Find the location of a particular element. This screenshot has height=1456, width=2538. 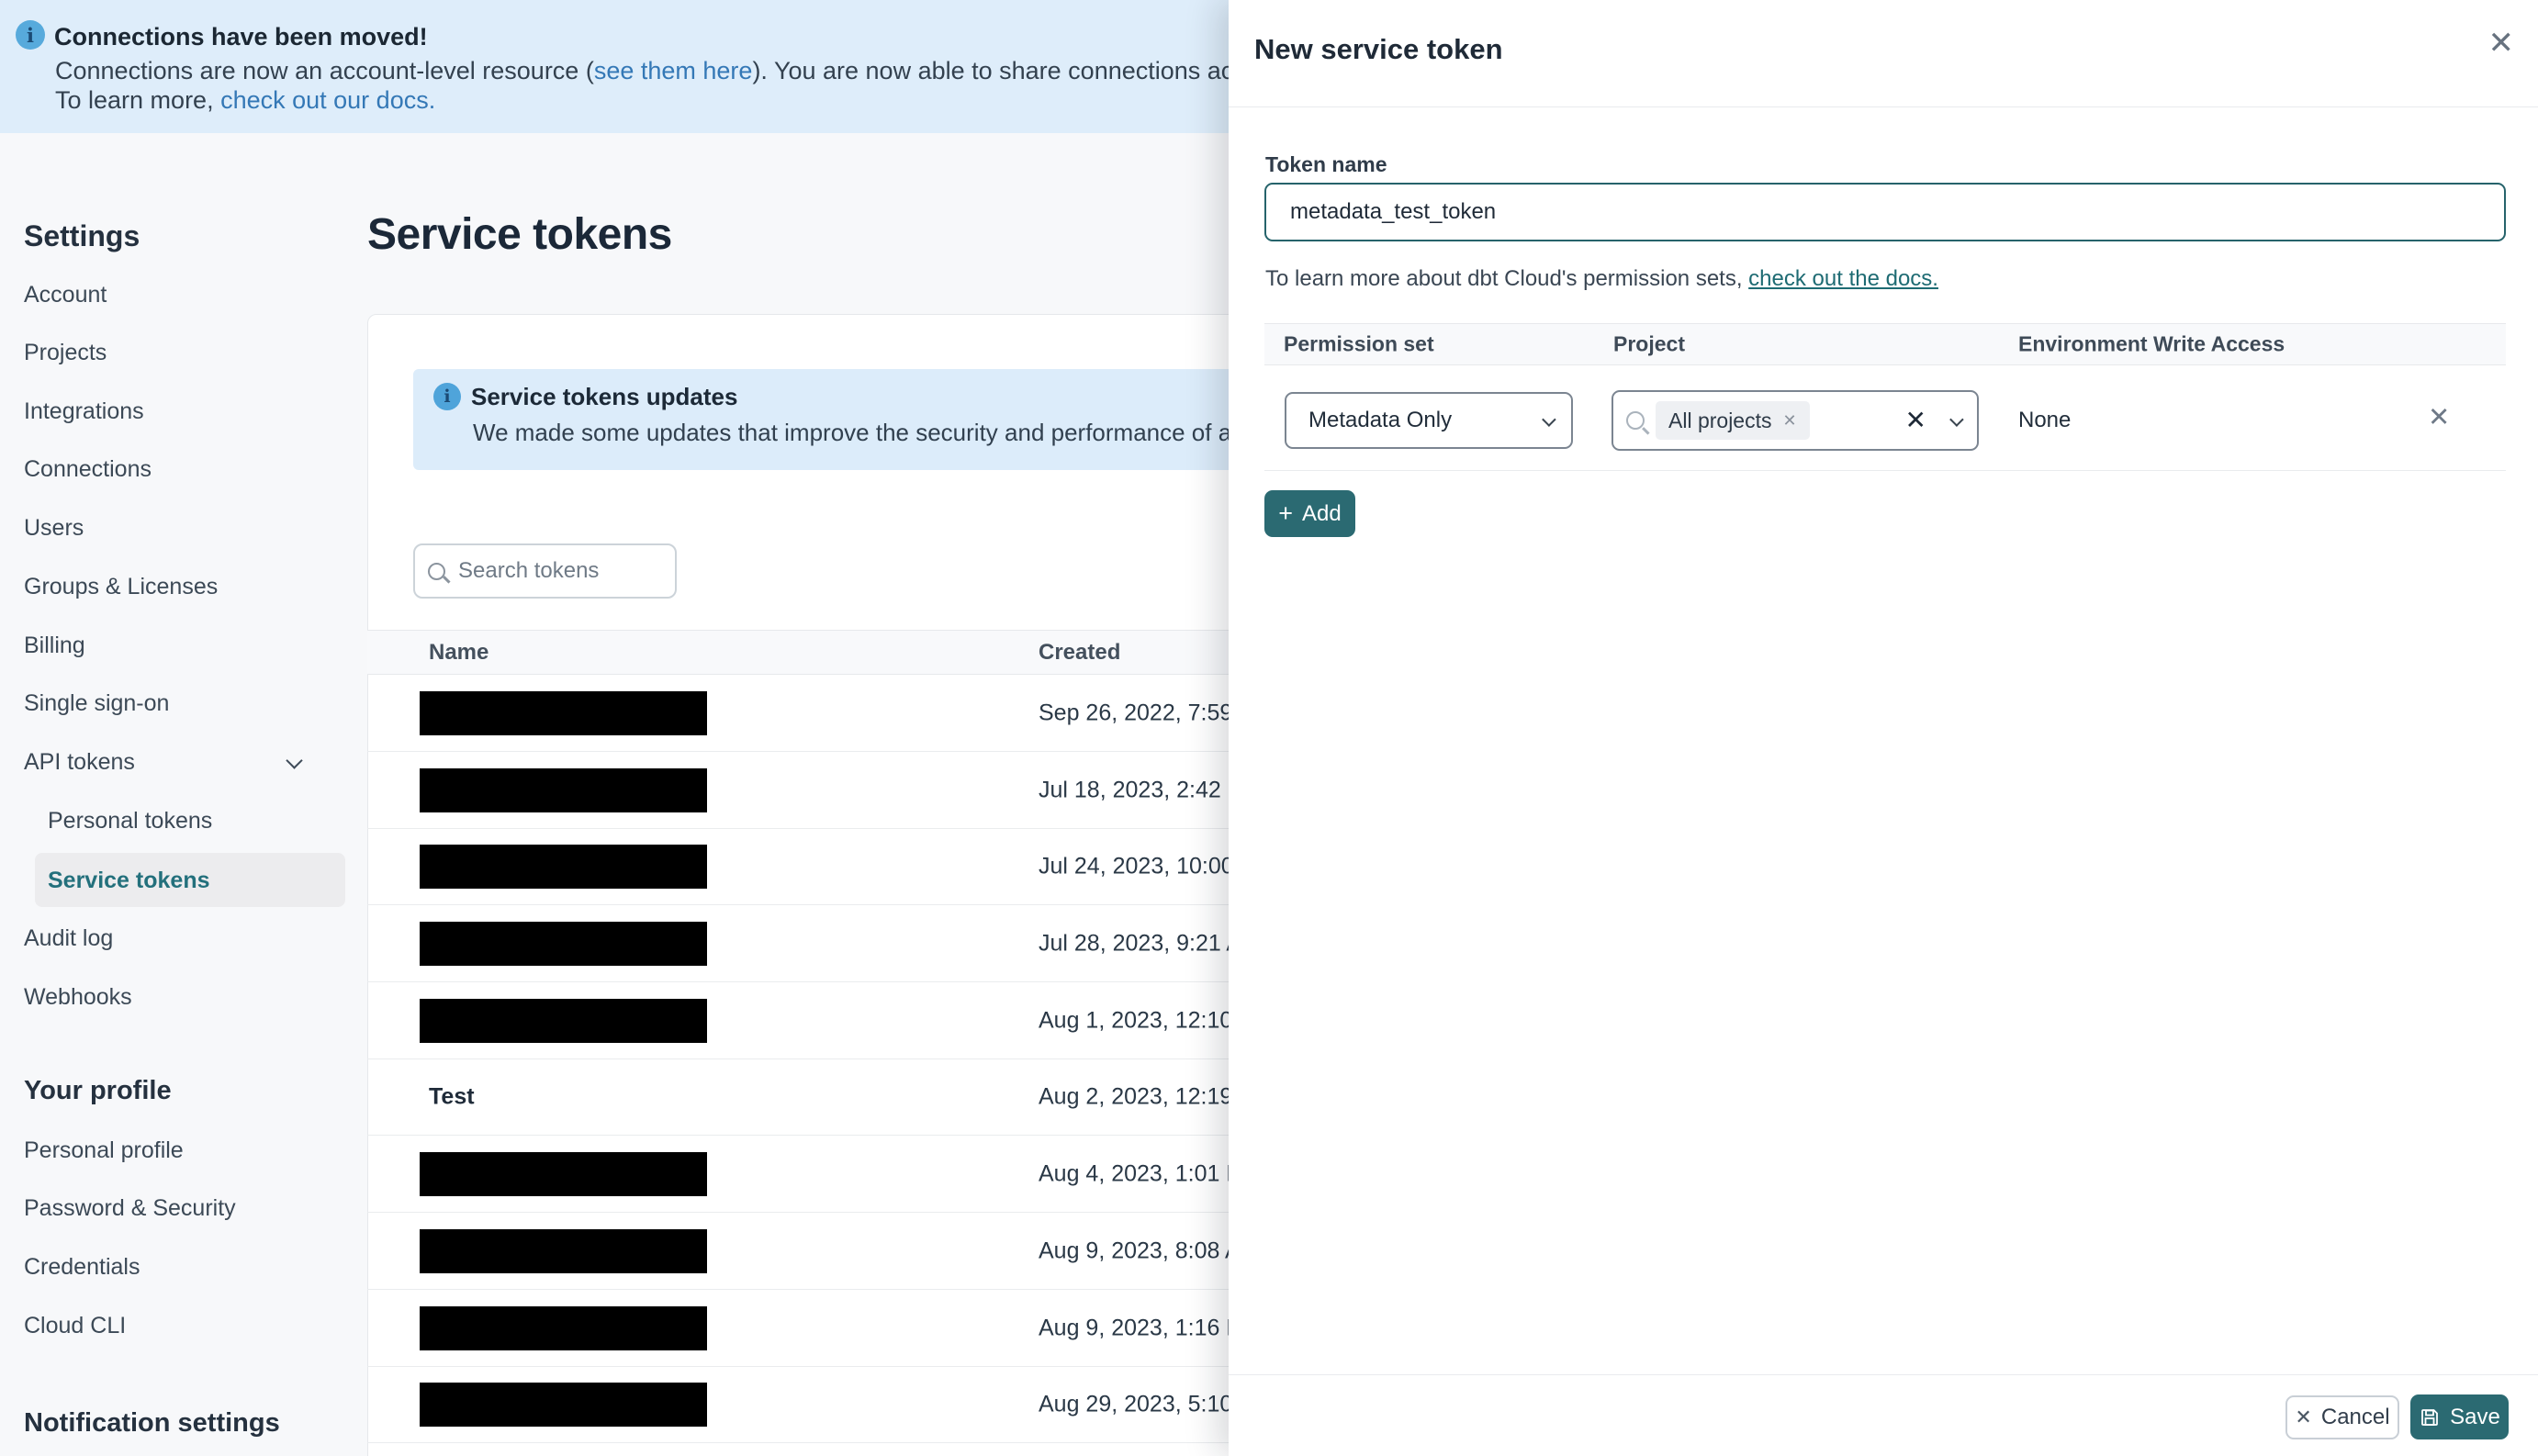

permission-set-select: Metadata Only is located at coordinates (1429, 420).